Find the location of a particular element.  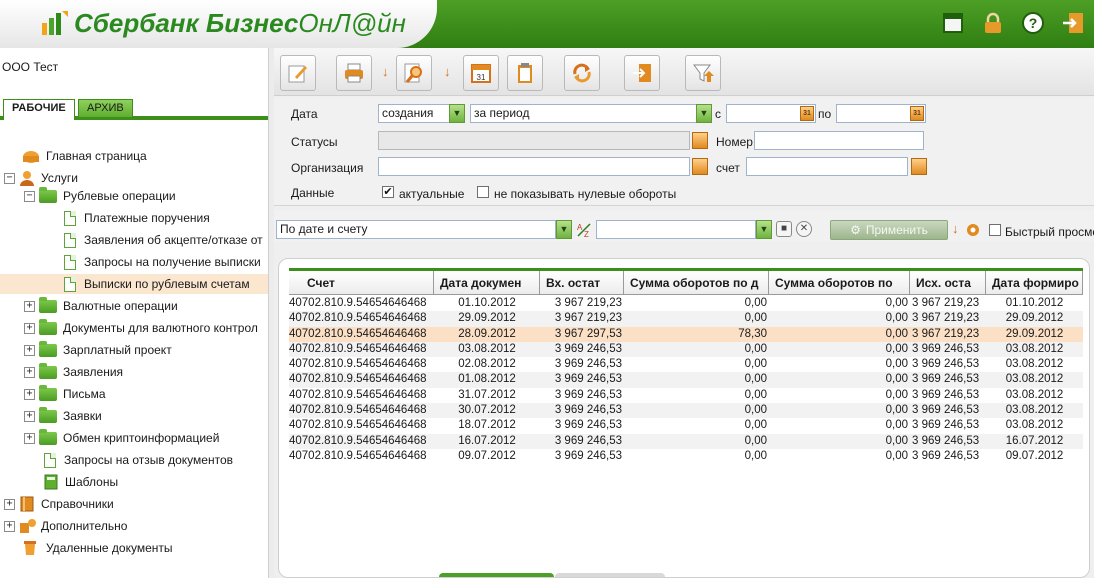

column-header: Исх. оста is located at coordinates (948, 283).